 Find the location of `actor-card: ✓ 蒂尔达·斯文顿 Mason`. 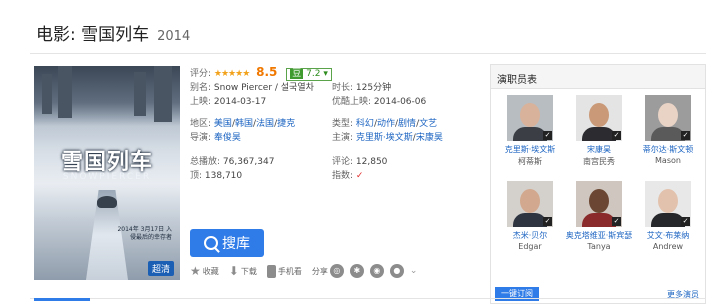

actor-card: ✓ 蒂尔达·斯文顿 Mason is located at coordinates (668, 130).